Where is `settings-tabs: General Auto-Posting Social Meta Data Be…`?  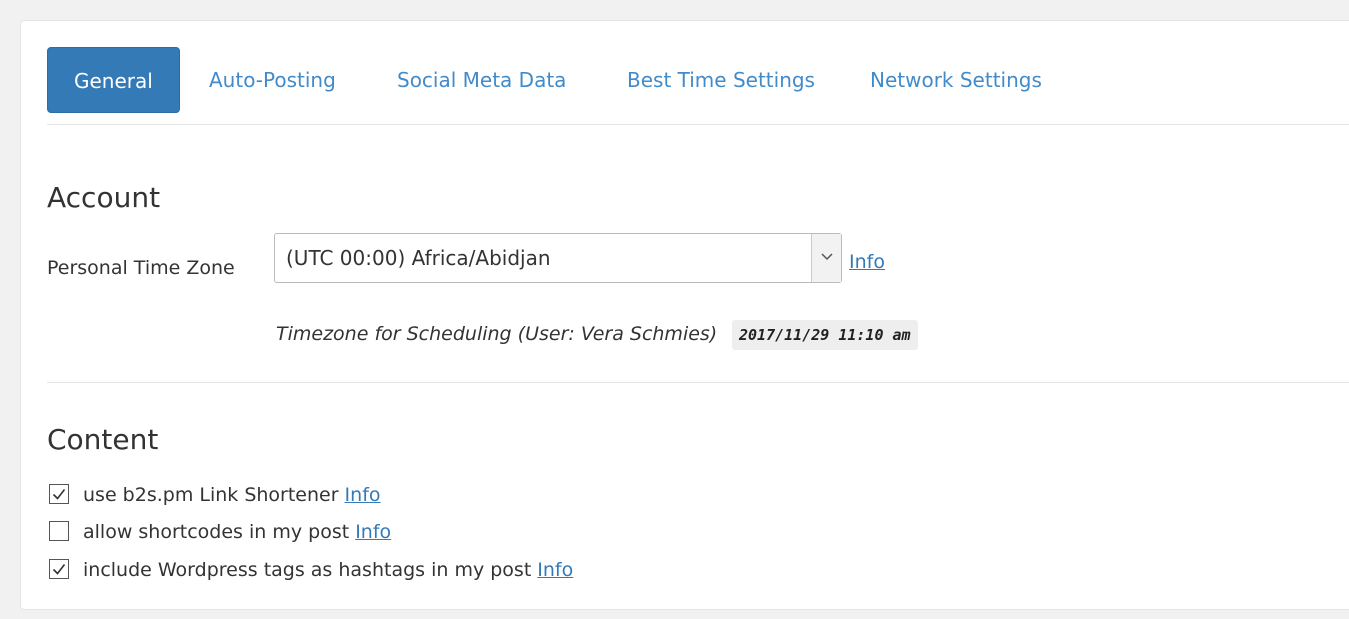 settings-tabs: General Auto-Posting Social Meta Data Be… is located at coordinates (698, 86).